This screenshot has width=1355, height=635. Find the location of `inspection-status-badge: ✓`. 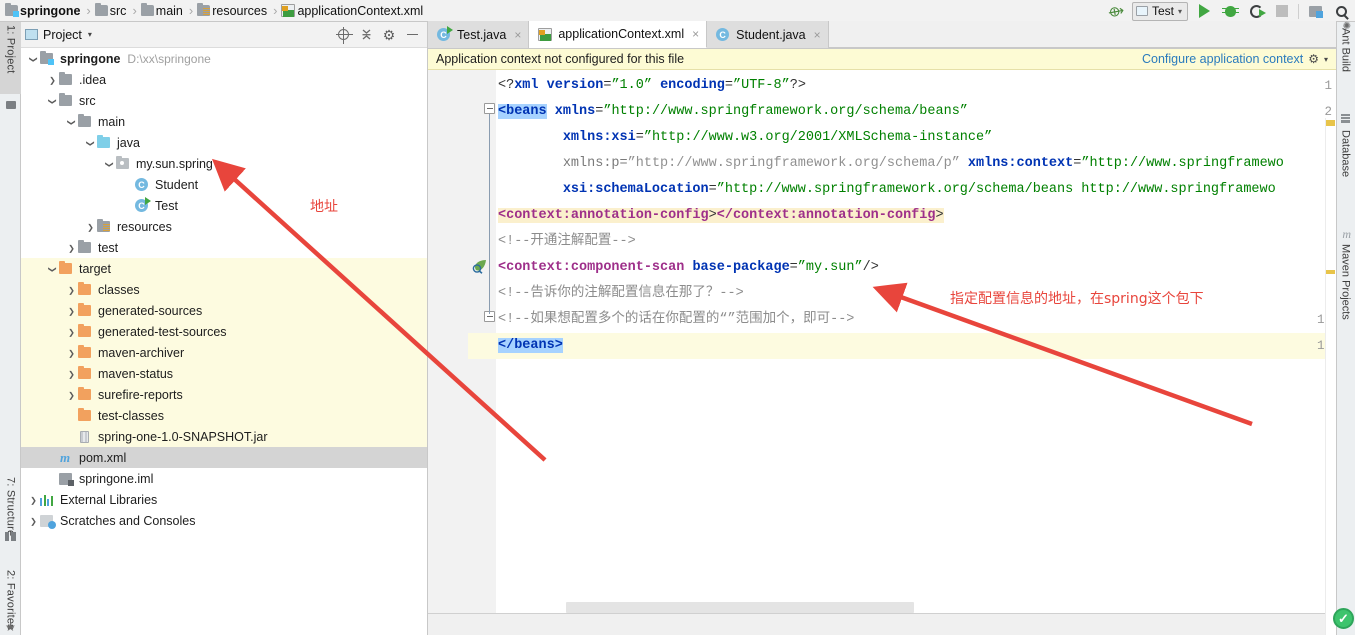

inspection-status-badge: ✓ is located at coordinates (1343, 618).